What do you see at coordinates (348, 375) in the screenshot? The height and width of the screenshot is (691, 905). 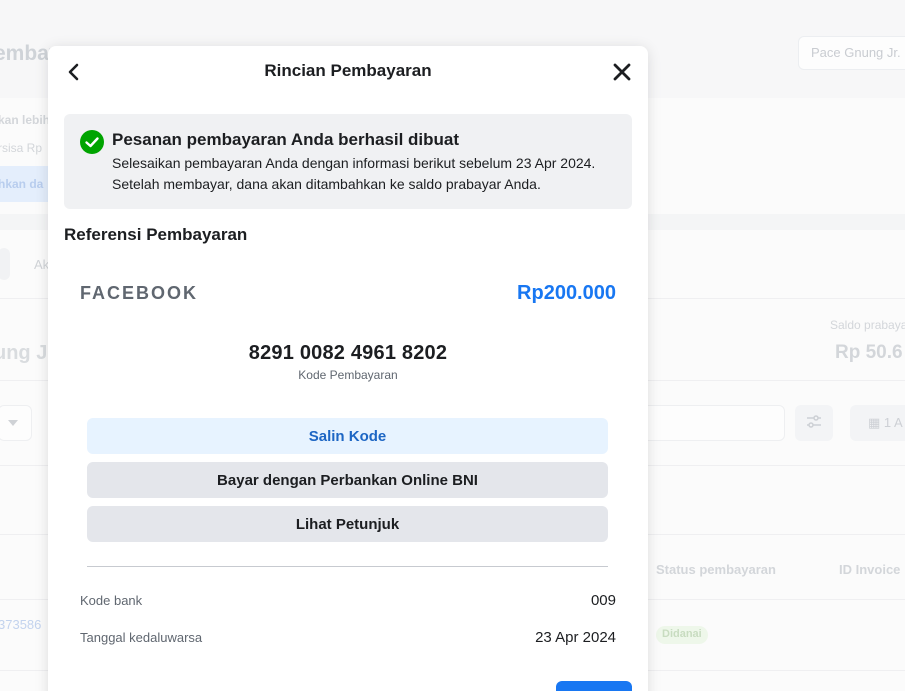 I see `payment-code-label: Kode Pembayaran` at bounding box center [348, 375].